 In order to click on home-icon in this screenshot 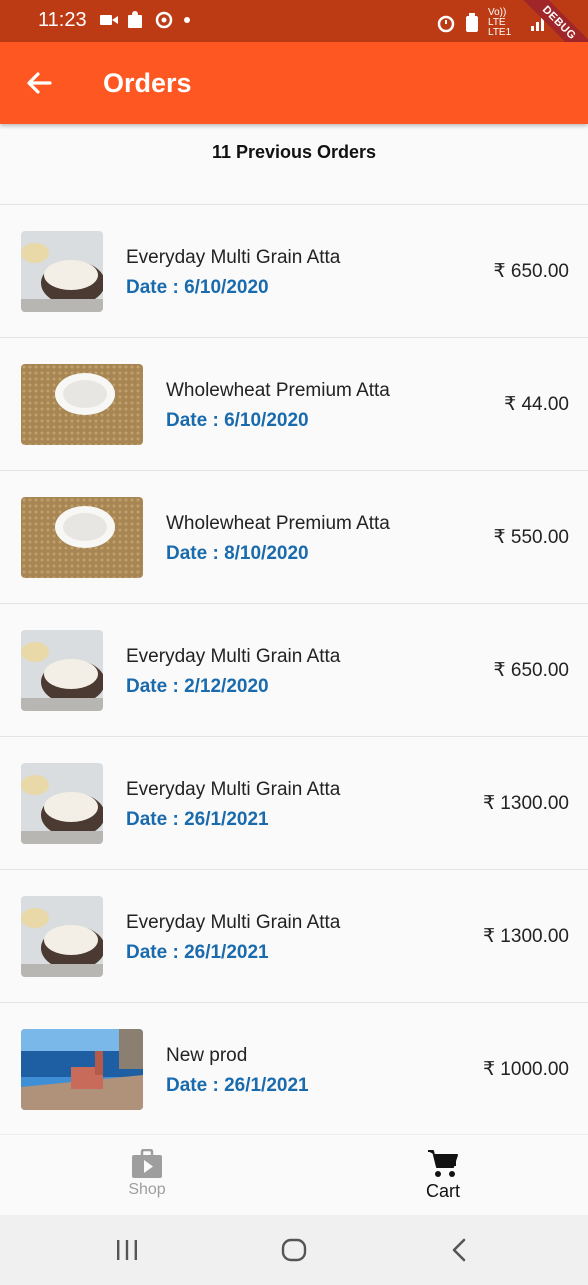, I will do `click(294, 1250)`.